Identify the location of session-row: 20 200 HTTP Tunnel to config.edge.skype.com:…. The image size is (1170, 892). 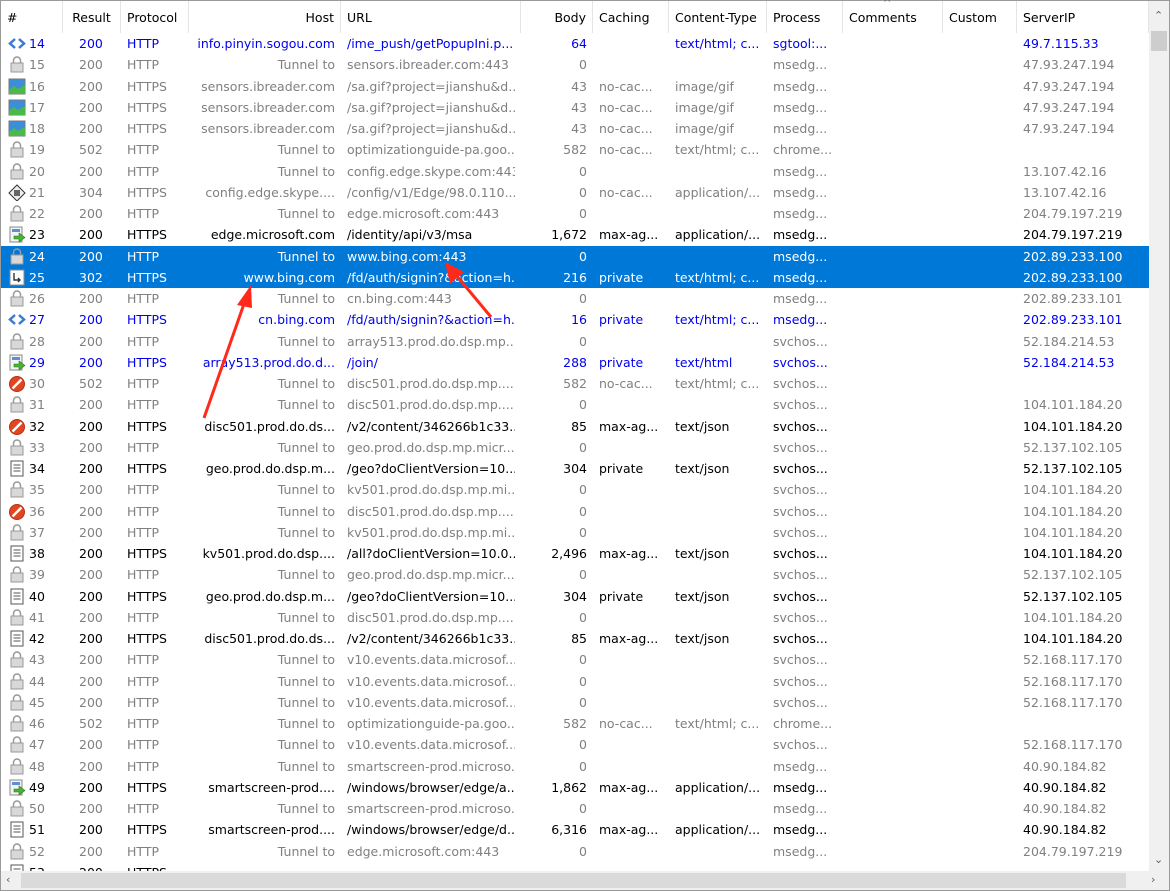
(575, 171).